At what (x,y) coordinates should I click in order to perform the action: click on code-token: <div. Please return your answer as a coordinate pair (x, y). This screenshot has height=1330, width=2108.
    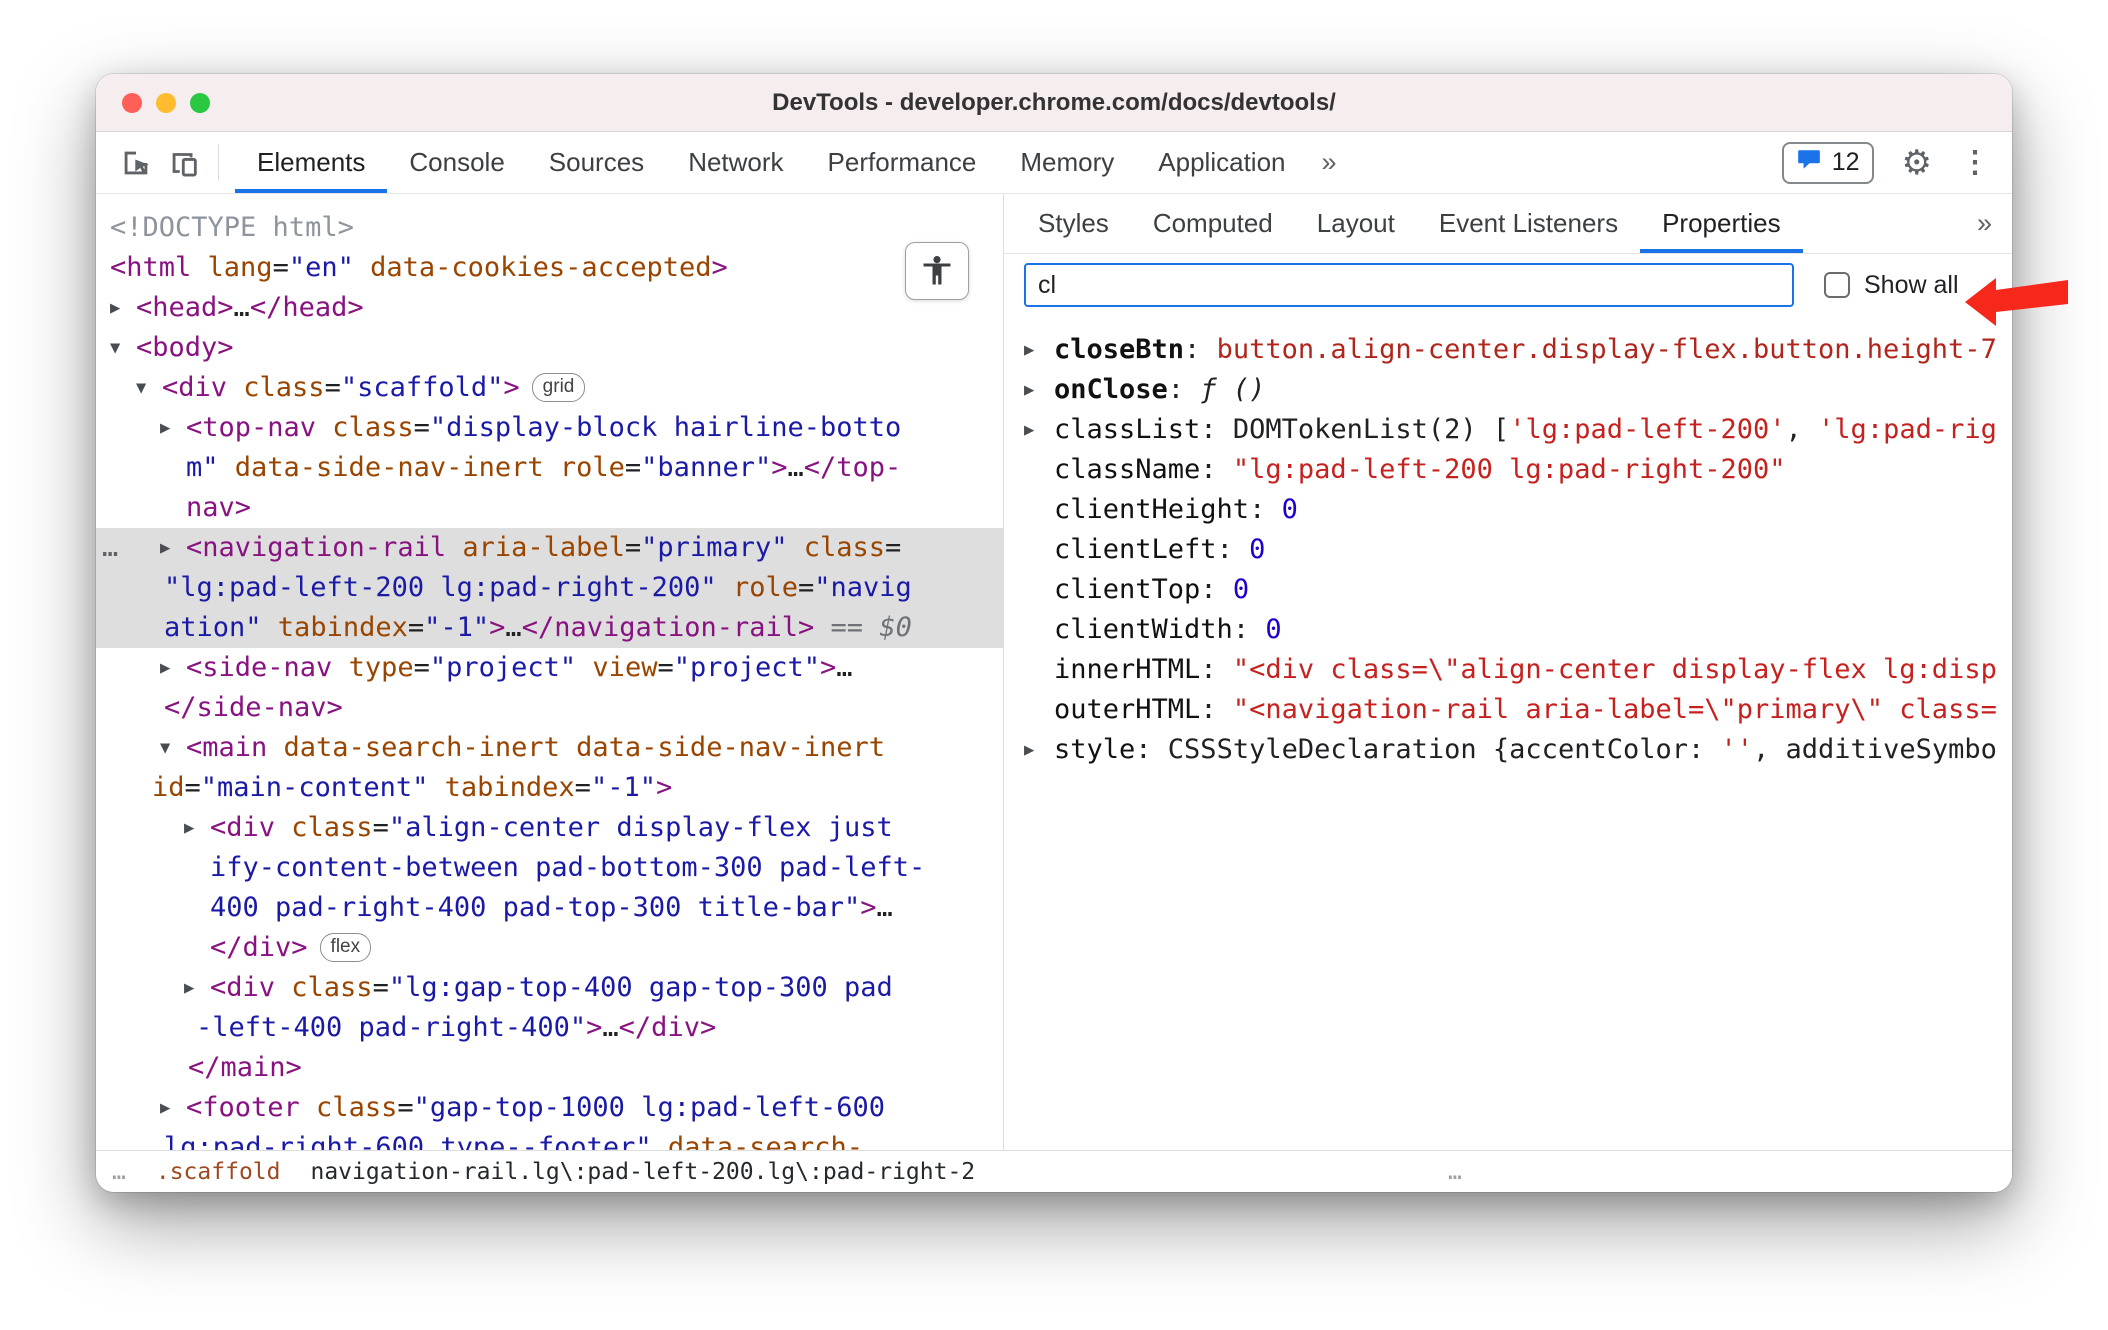
    Looking at the image, I should click on (243, 827).